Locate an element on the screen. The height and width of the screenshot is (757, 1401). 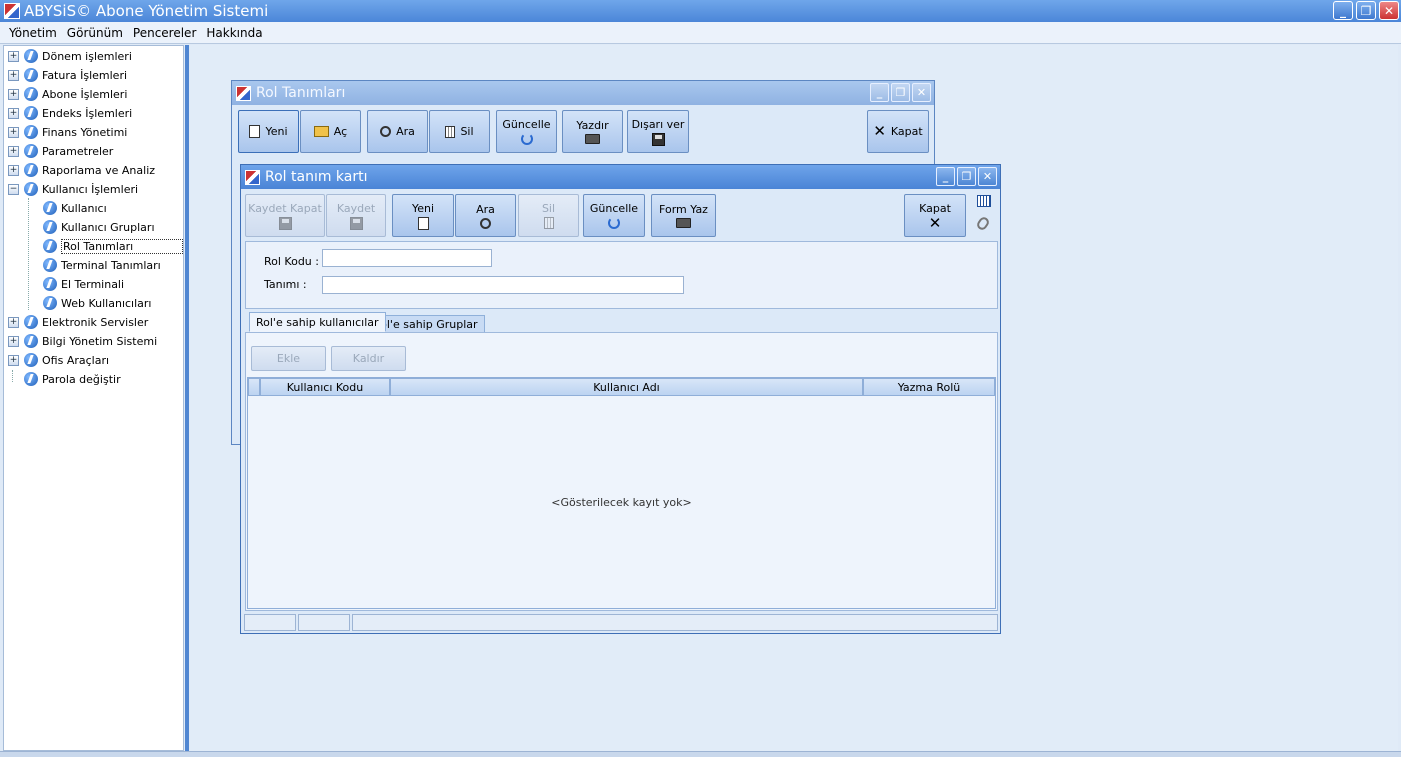
tree-item-label: Raporlama ve Analiz is located at coordinates (99, 170).